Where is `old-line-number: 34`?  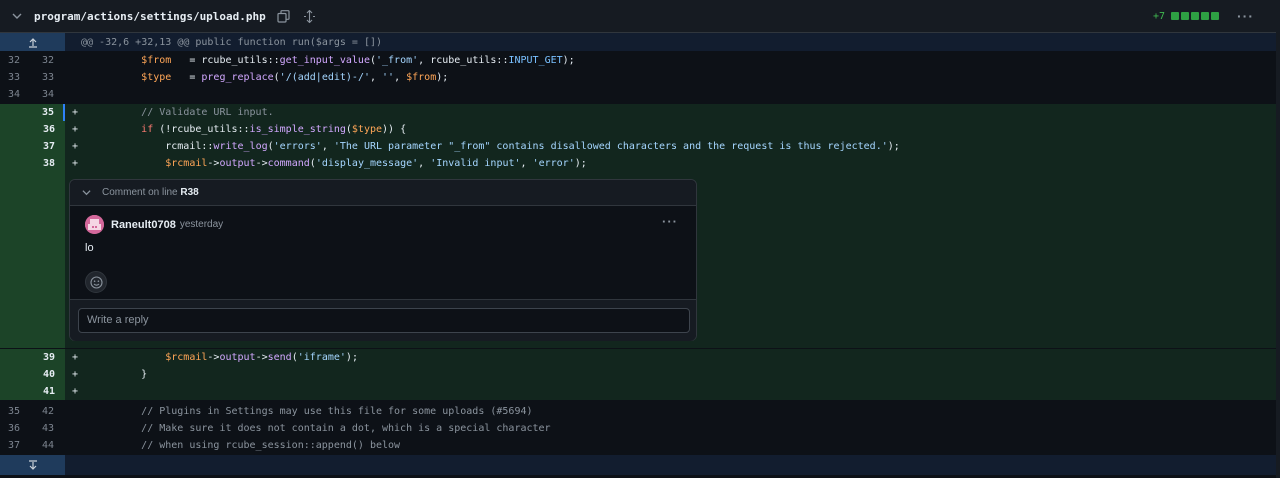 old-line-number: 34 is located at coordinates (16, 94).